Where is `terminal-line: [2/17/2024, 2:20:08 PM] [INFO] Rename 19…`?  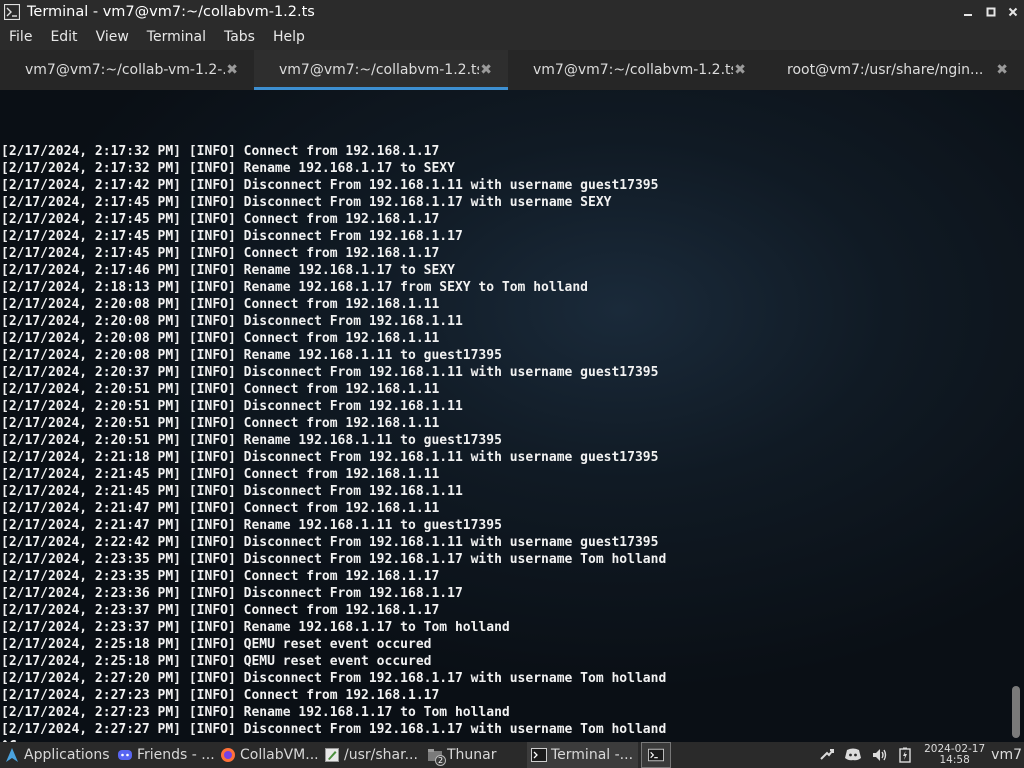
terminal-line: [2/17/2024, 2:20:08 PM] [INFO] Rename 19… is located at coordinates (251, 355).